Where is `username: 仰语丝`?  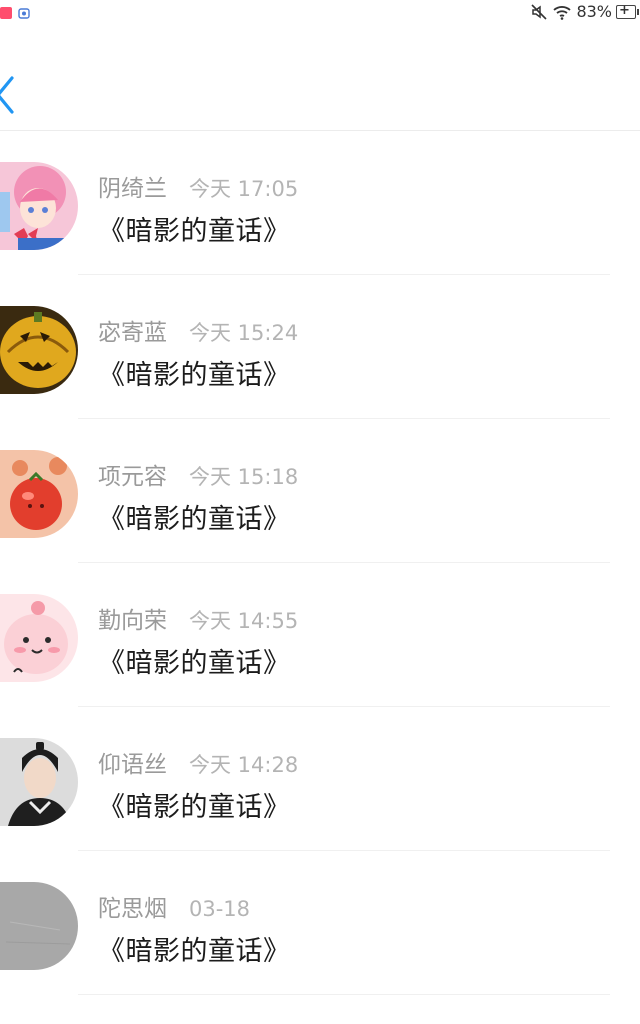 username: 仰语丝 is located at coordinates (132, 762).